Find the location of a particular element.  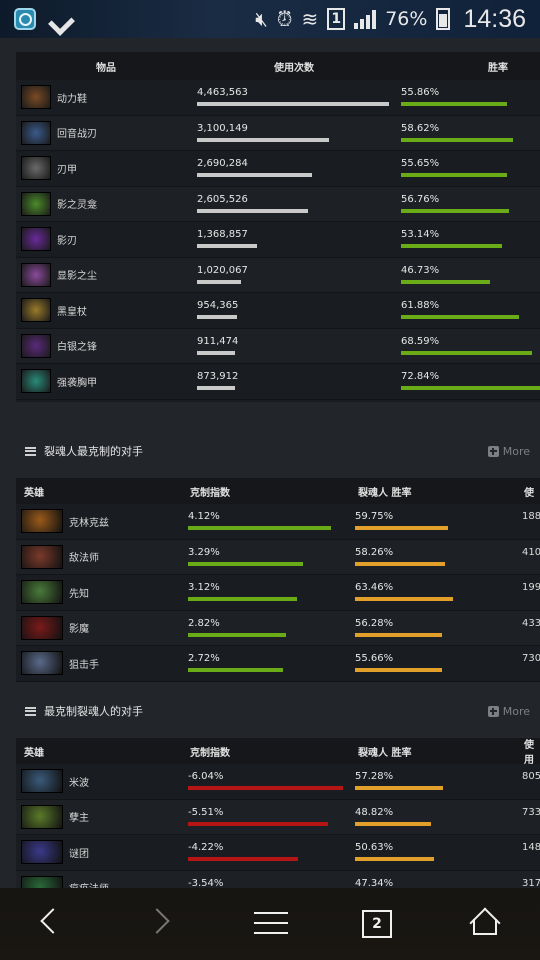

index-value: -4.22% is located at coordinates (206, 847).